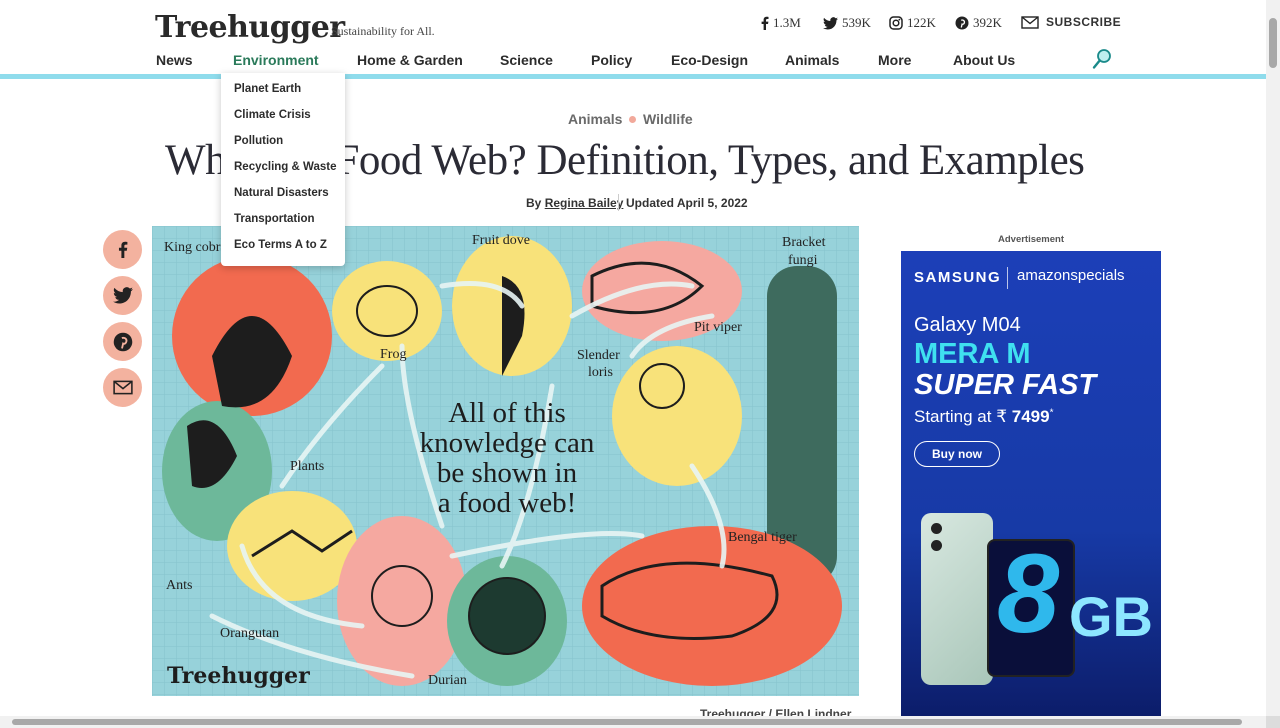 The width and height of the screenshot is (1280, 728). Describe the element at coordinates (285, 167) in the screenshot. I see `menu-item-recycling-waste: Recycling & Waste` at that location.